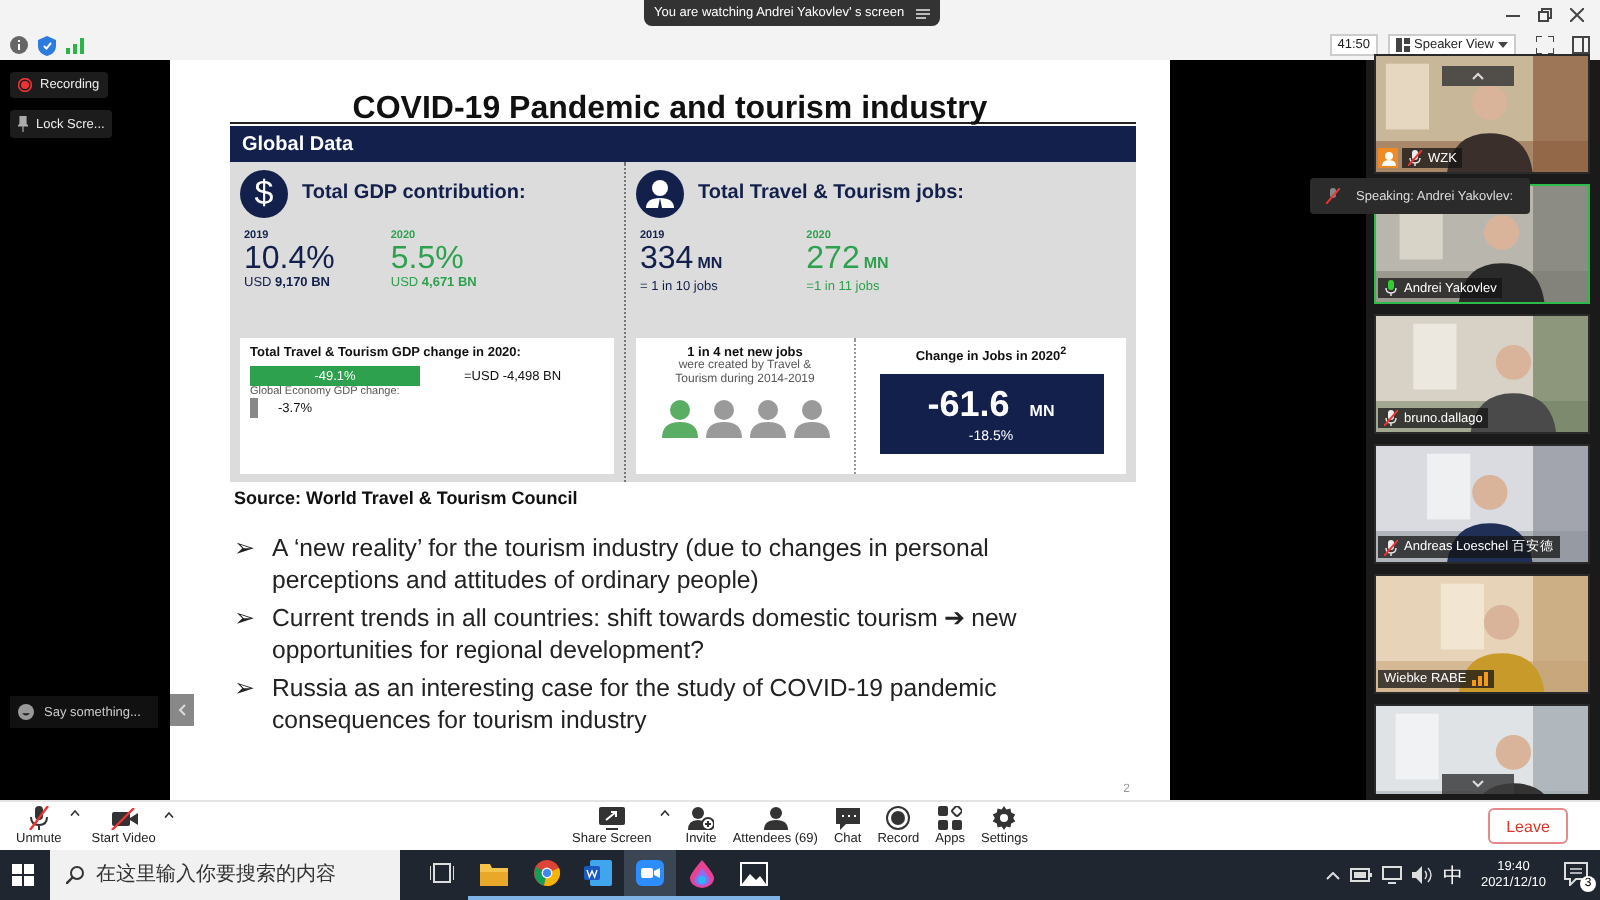  Describe the element at coordinates (670, 106) in the screenshot. I see `slide-title: COVID-19 Pandemic and tourism industry` at that location.